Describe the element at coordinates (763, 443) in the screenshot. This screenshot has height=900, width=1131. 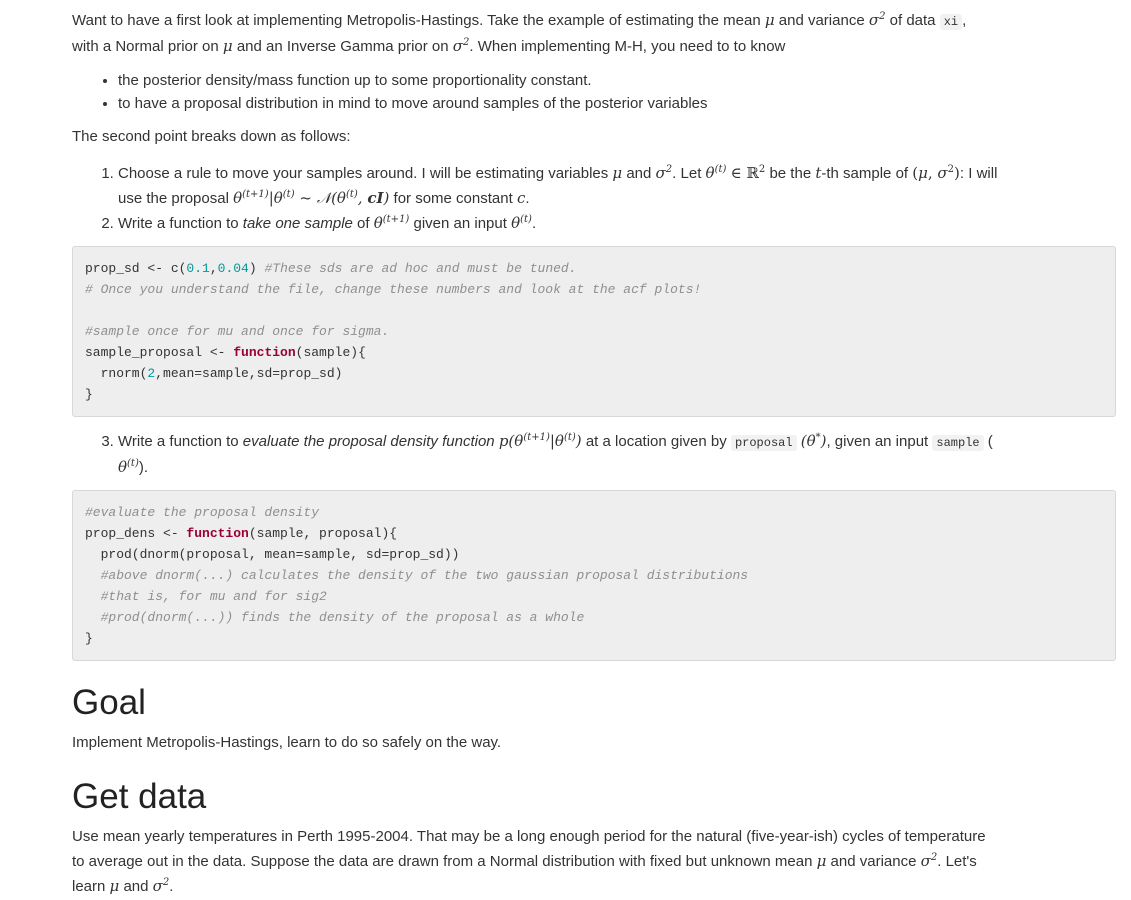
I see `inline-code-proposal: proposal` at that location.